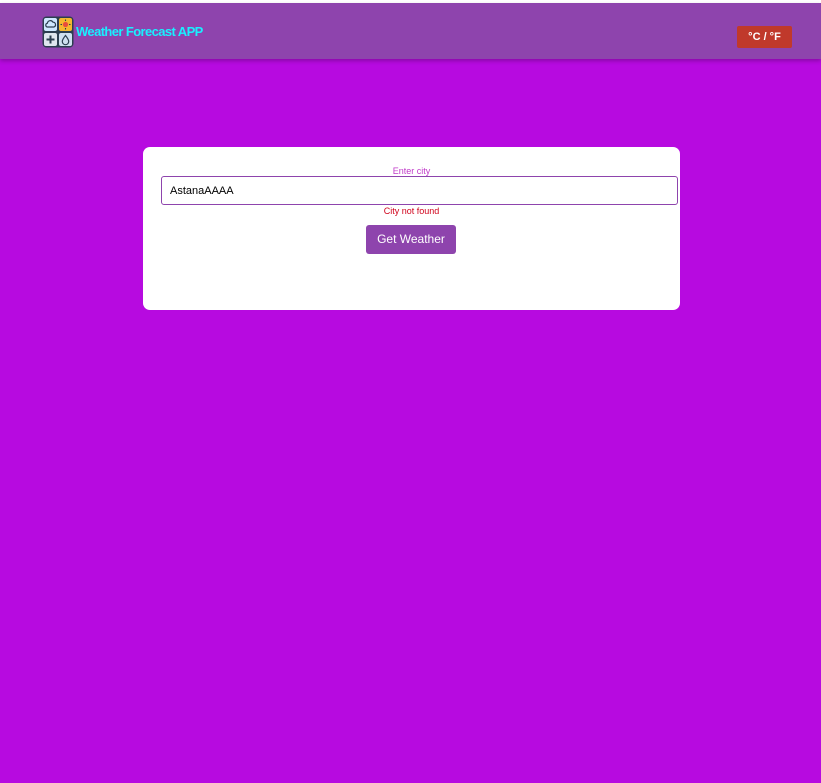 The width and height of the screenshot is (821, 783). What do you see at coordinates (419, 190) in the screenshot?
I see `city-input` at bounding box center [419, 190].